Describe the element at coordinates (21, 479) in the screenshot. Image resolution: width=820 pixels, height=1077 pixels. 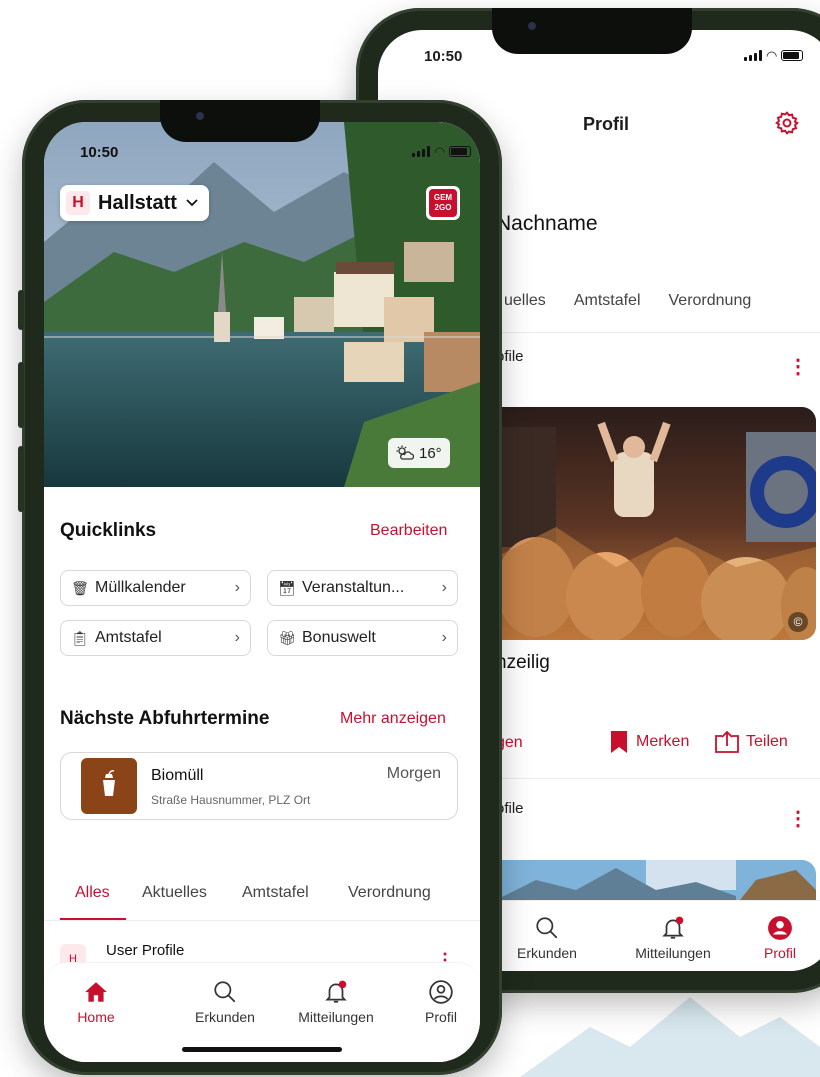
I see `volume-down-button` at that location.